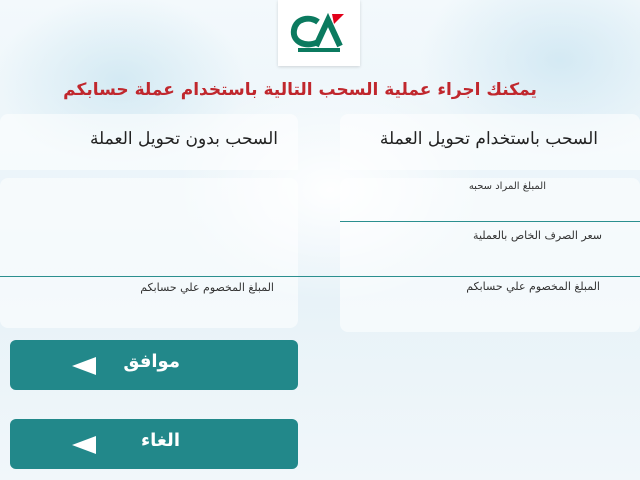  What do you see at coordinates (488, 139) in the screenshot?
I see `right-panel-title: السحب باستخدام تحويل العملة` at bounding box center [488, 139].